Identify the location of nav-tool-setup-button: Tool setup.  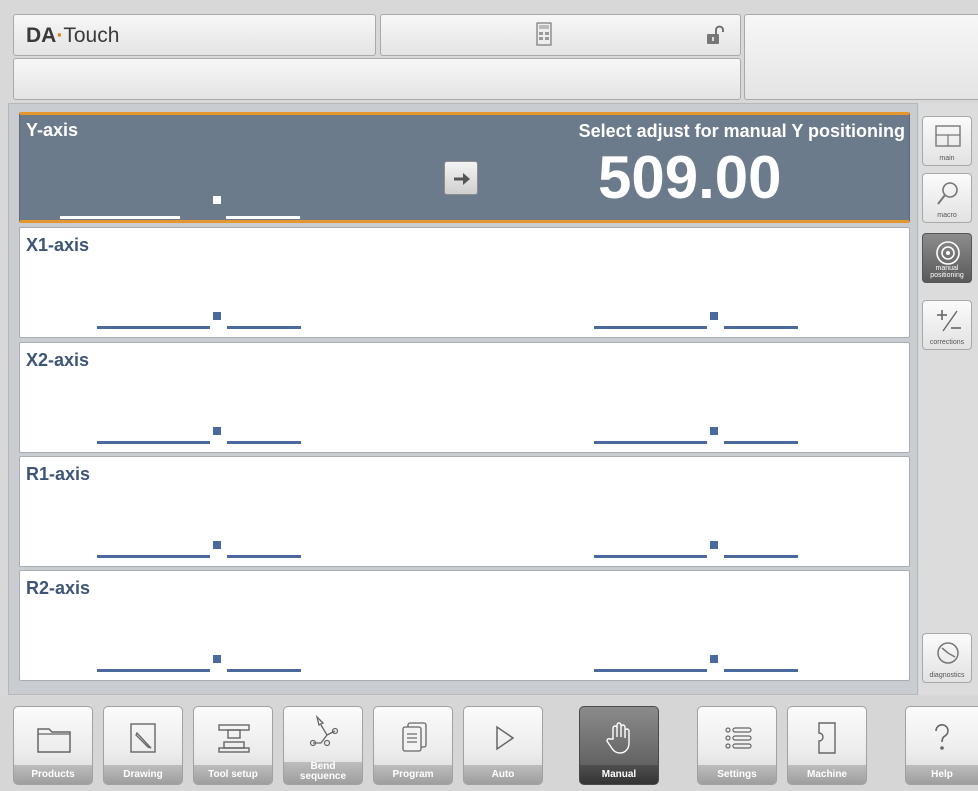
(233, 745).